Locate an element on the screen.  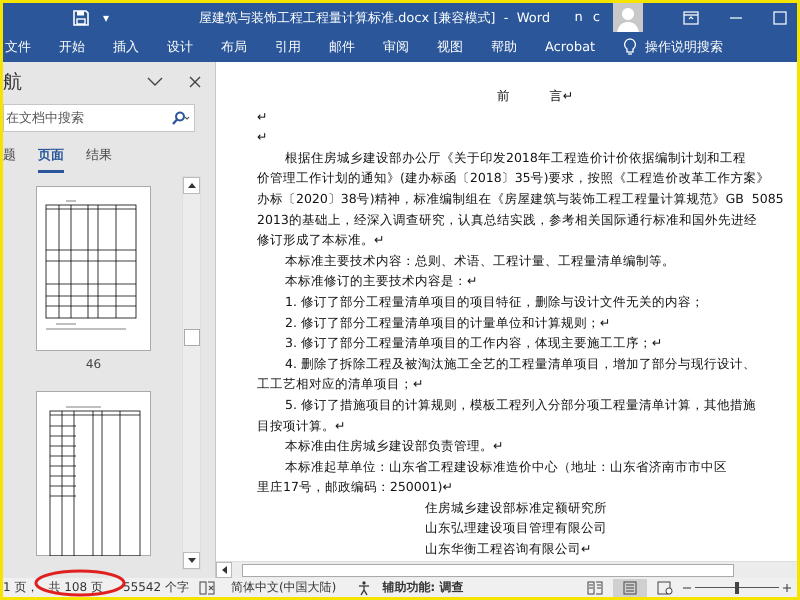
document-line: 办标〔2020〕38号)精神，标准编制组在《房屋建筑与装饰工程工程量计算规范》GB 5085 is located at coordinates (520, 199).